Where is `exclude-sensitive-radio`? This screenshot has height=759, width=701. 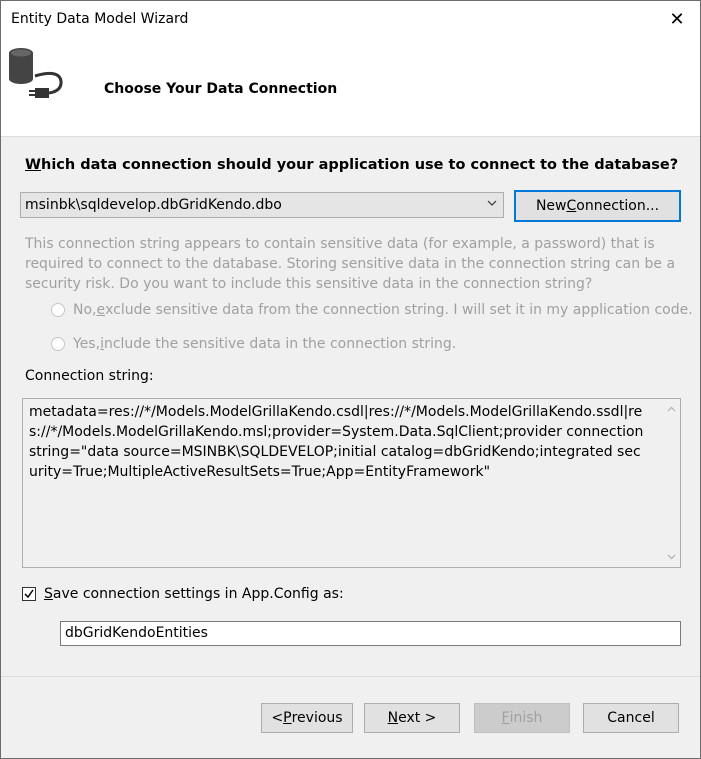
exclude-sensitive-radio is located at coordinates (58, 310).